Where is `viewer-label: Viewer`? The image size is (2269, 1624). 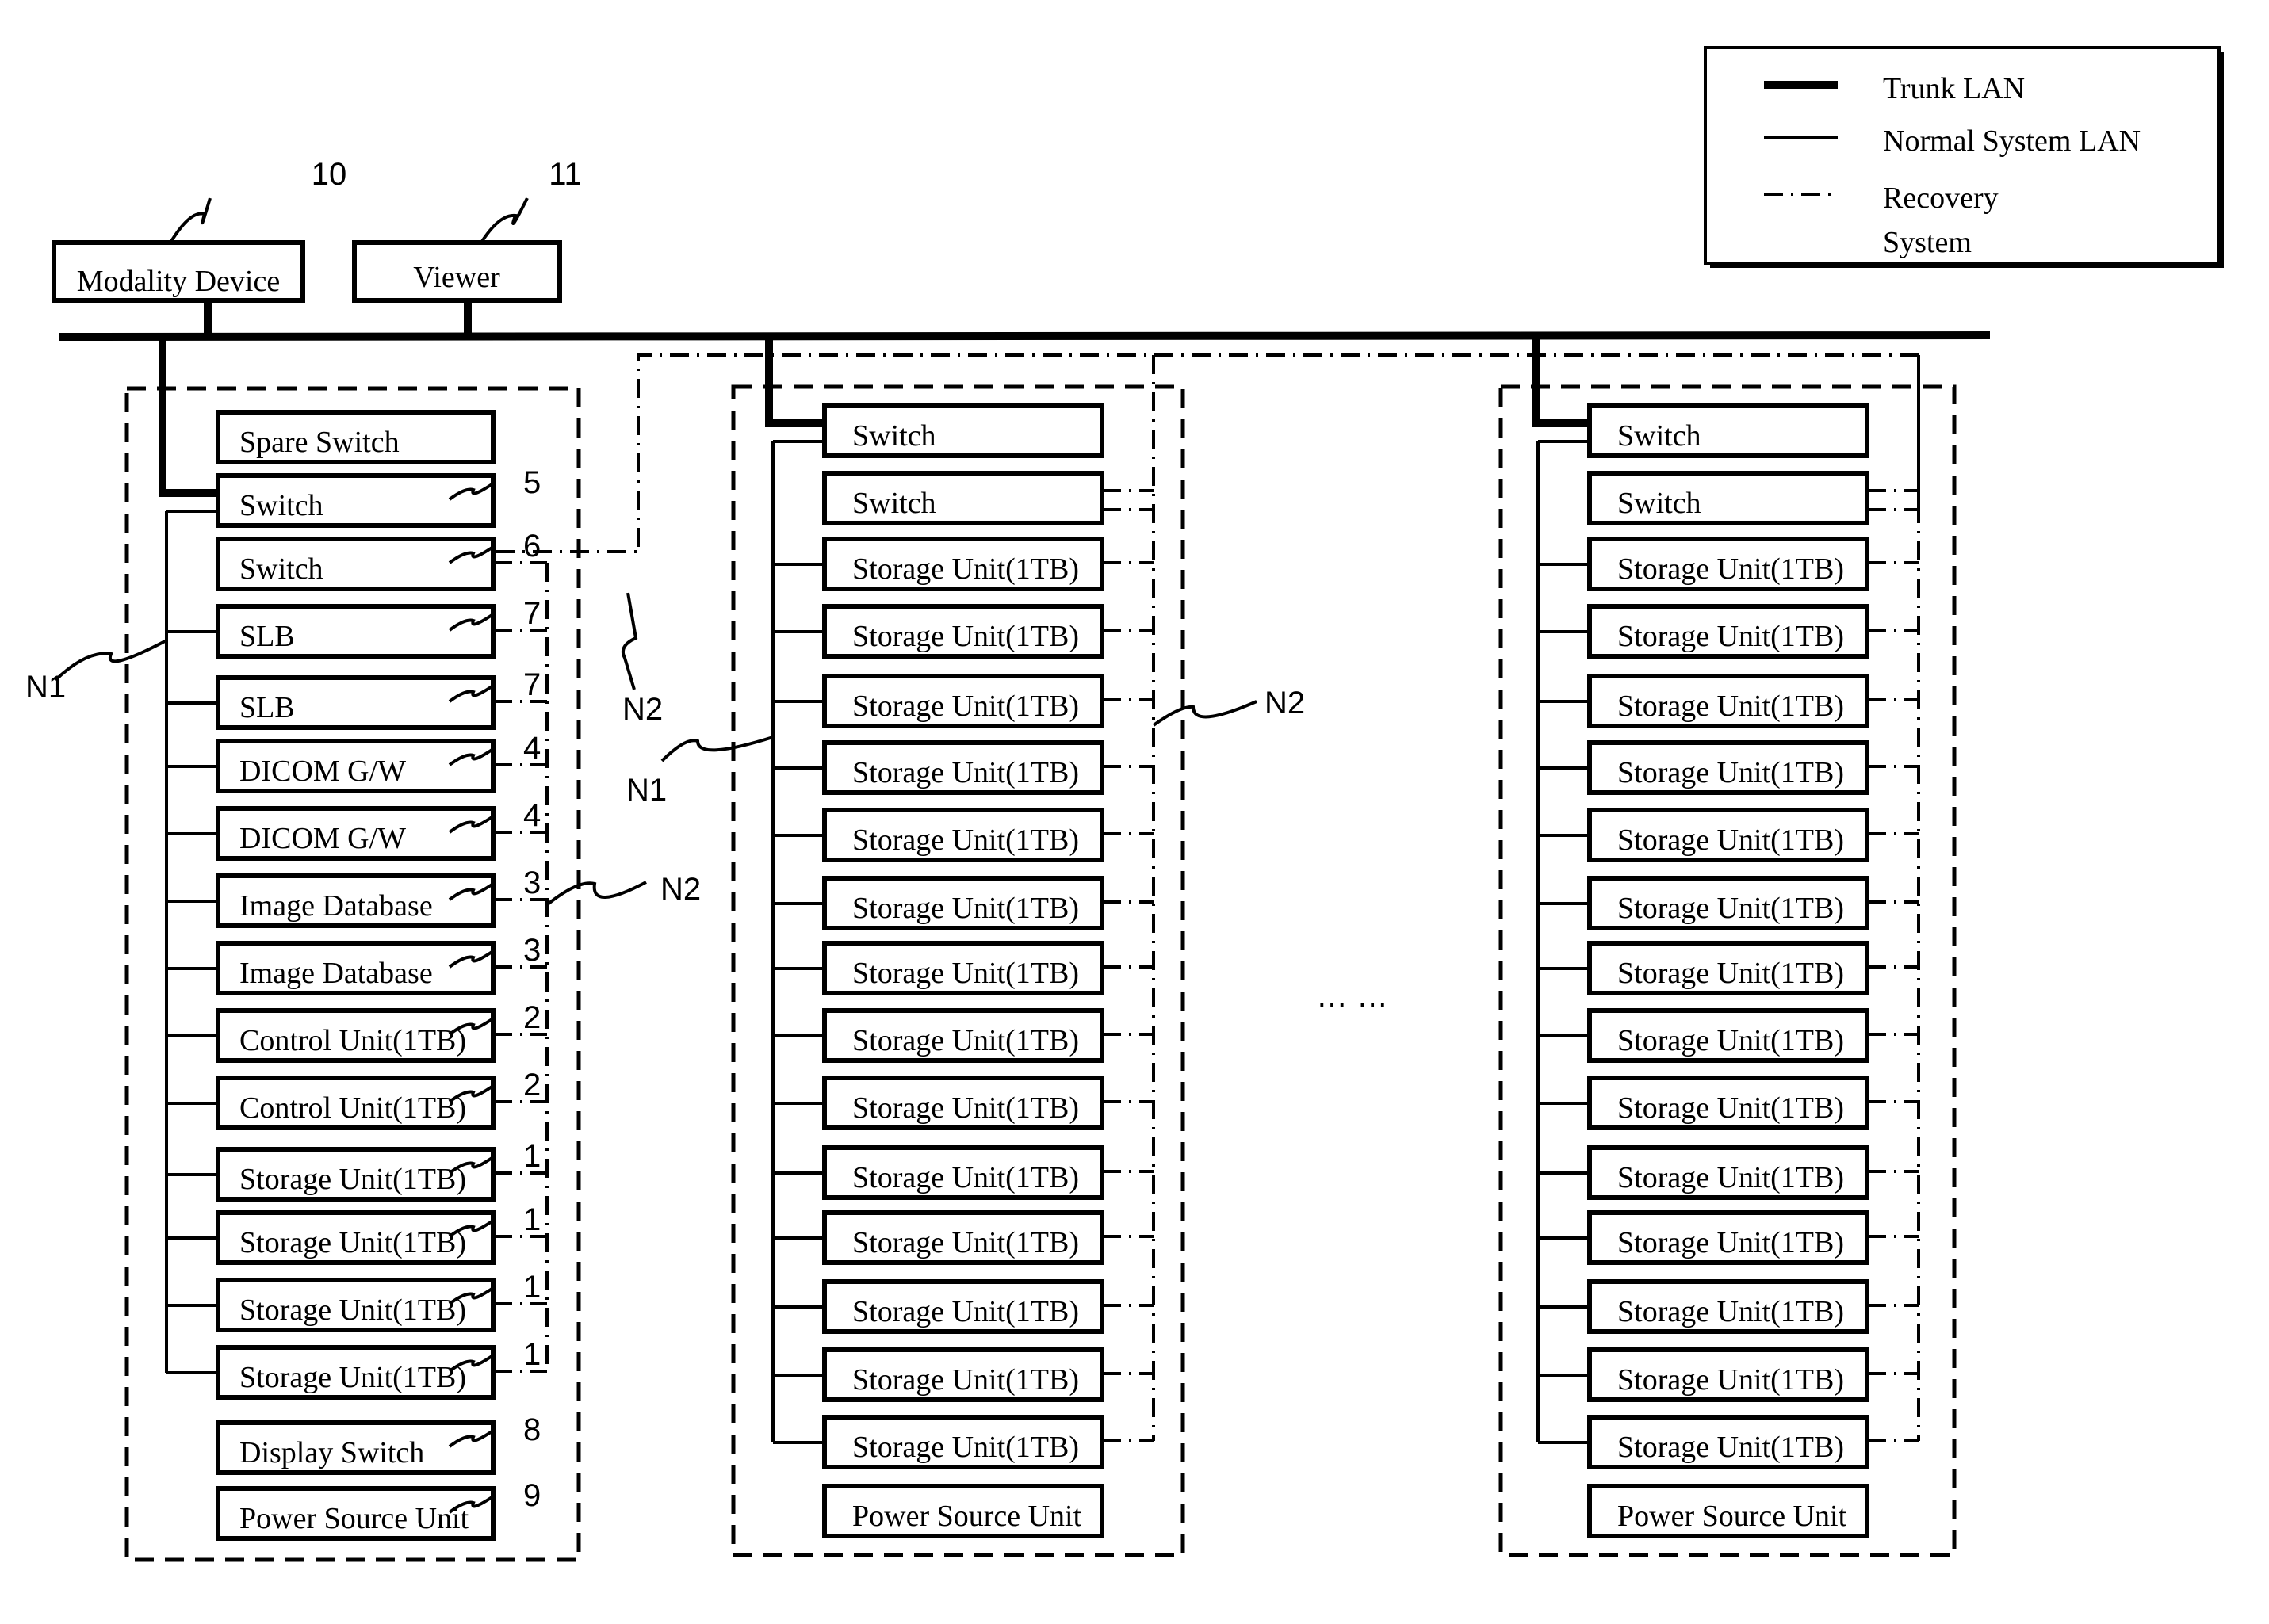 viewer-label: Viewer is located at coordinates (456, 278).